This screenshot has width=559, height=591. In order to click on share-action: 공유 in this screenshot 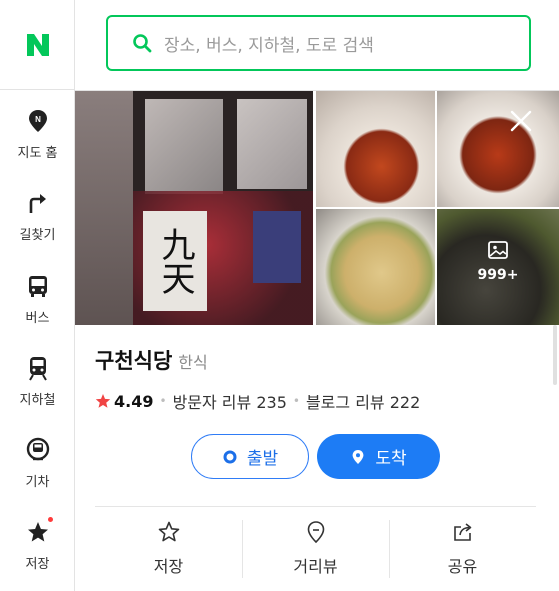, I will do `click(462, 549)`.